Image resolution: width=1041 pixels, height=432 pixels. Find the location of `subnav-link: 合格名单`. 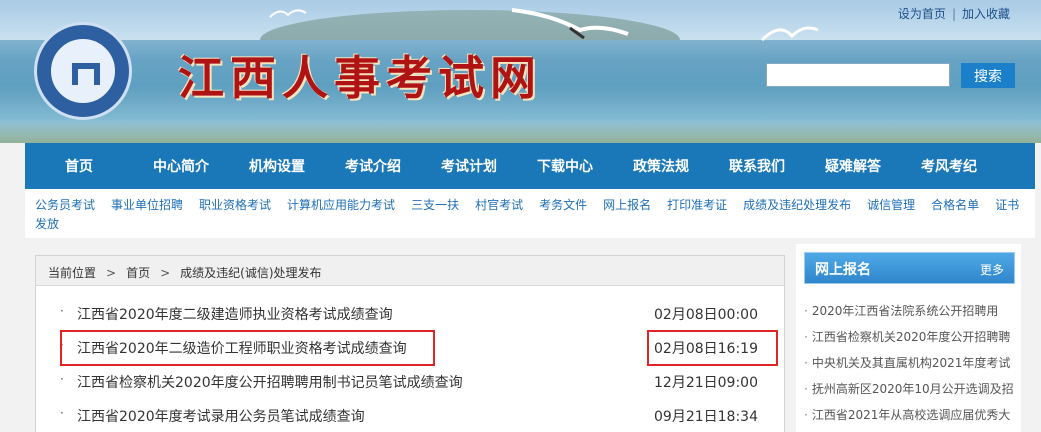

subnav-link: 合格名单 is located at coordinates (955, 205).